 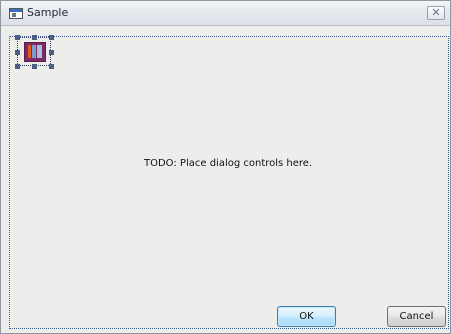 I want to click on resize-handle-bottom-right, so click(x=51, y=66).